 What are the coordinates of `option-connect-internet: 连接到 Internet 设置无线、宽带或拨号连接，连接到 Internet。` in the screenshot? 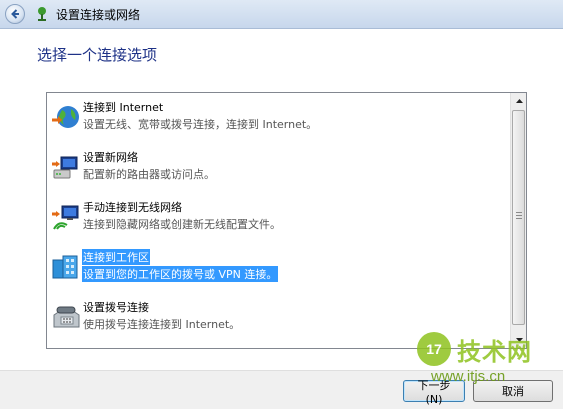 It's located at (279, 120).